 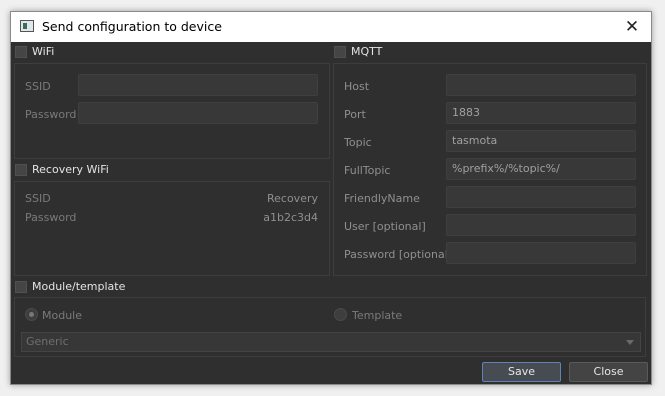 What do you see at coordinates (398, 254) in the screenshot?
I see `mqtt-password-label: Password [optional]` at bounding box center [398, 254].